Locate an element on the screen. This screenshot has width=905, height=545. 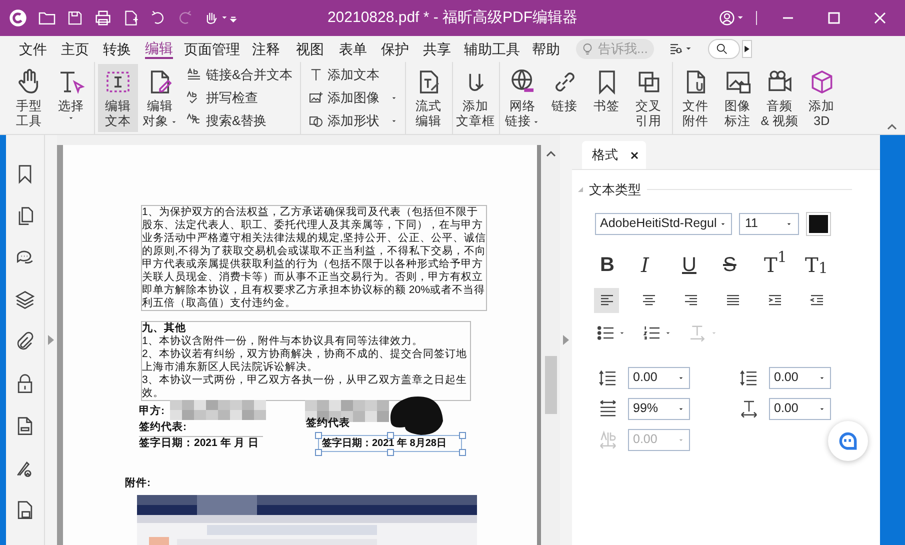
menu-tab: 表单 is located at coordinates (353, 49).